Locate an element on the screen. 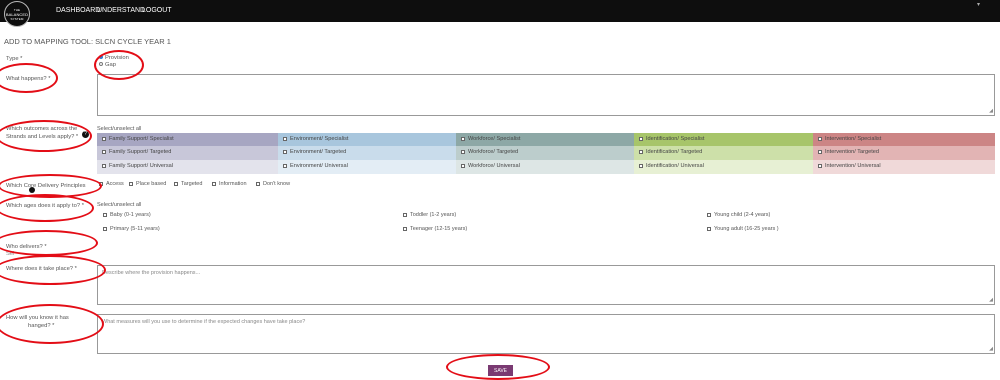 This screenshot has height=380, width=1000. outcome-label: Family Support/ Specialist is located at coordinates (141, 139).